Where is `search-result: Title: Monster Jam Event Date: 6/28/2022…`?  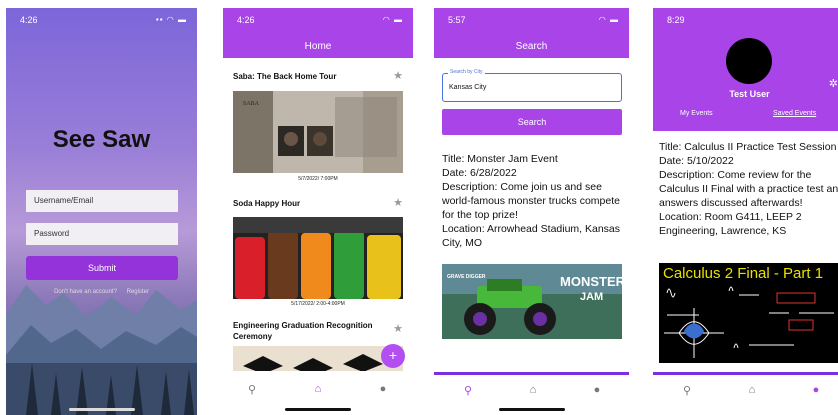
search-result: Title: Monster Jam Event Date: 6/28/2022… is located at coordinates (533, 201).